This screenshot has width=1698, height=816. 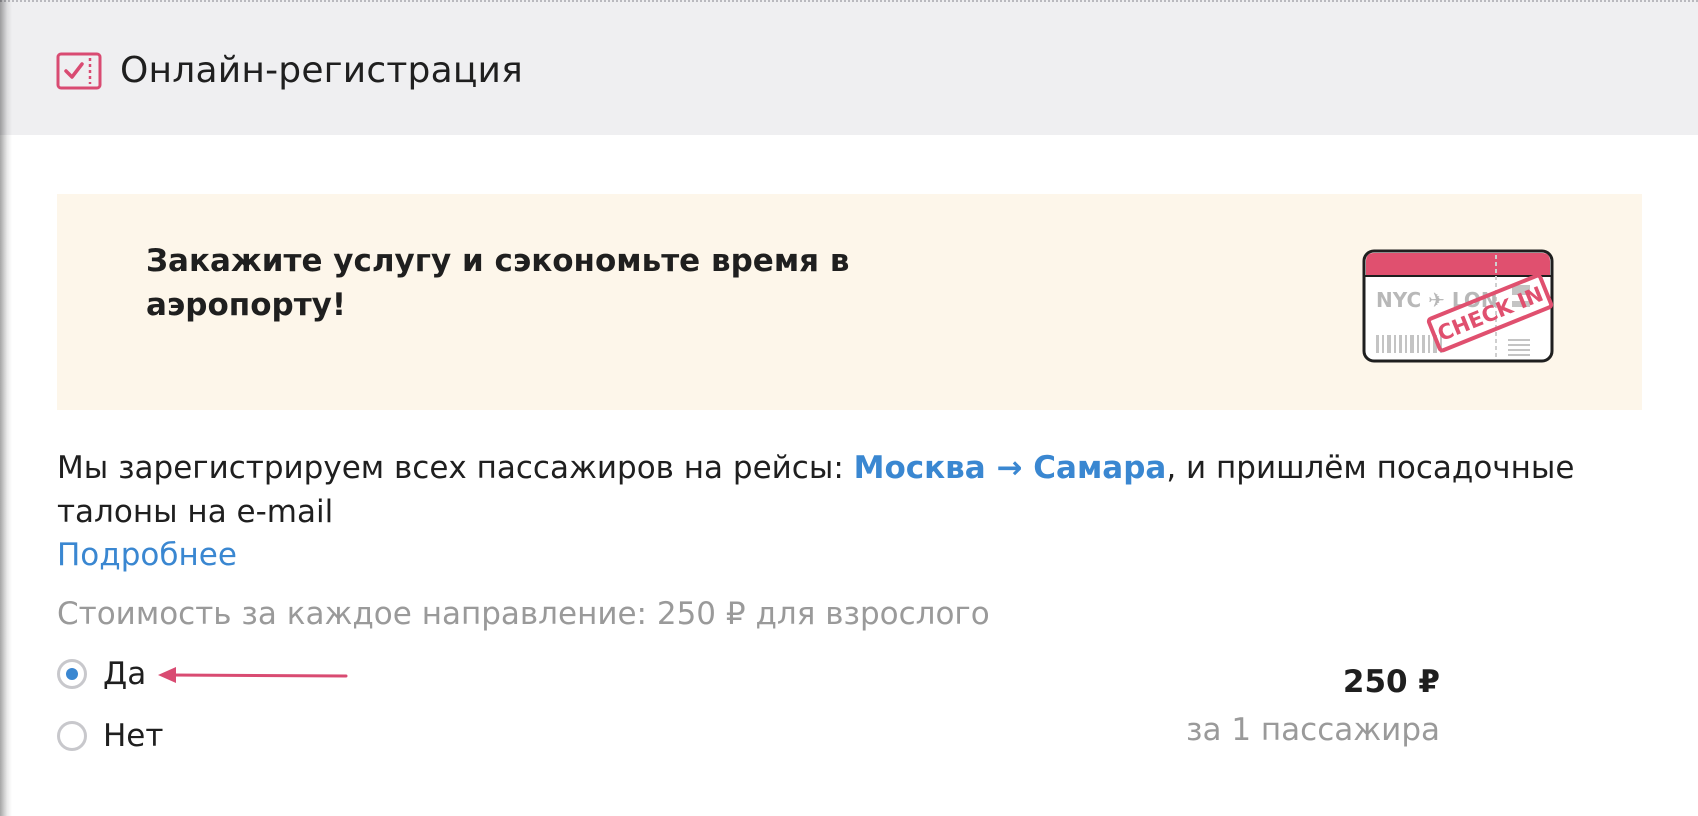 What do you see at coordinates (133, 736) in the screenshot?
I see `option-no-label: Нет` at bounding box center [133, 736].